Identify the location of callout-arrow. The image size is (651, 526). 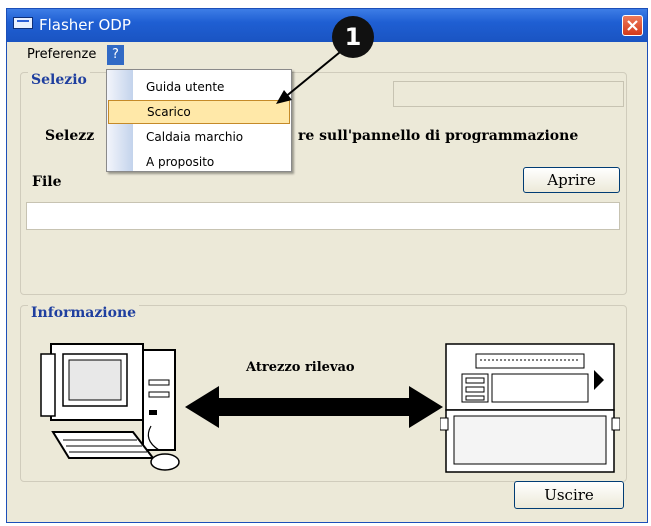
(311, 75).